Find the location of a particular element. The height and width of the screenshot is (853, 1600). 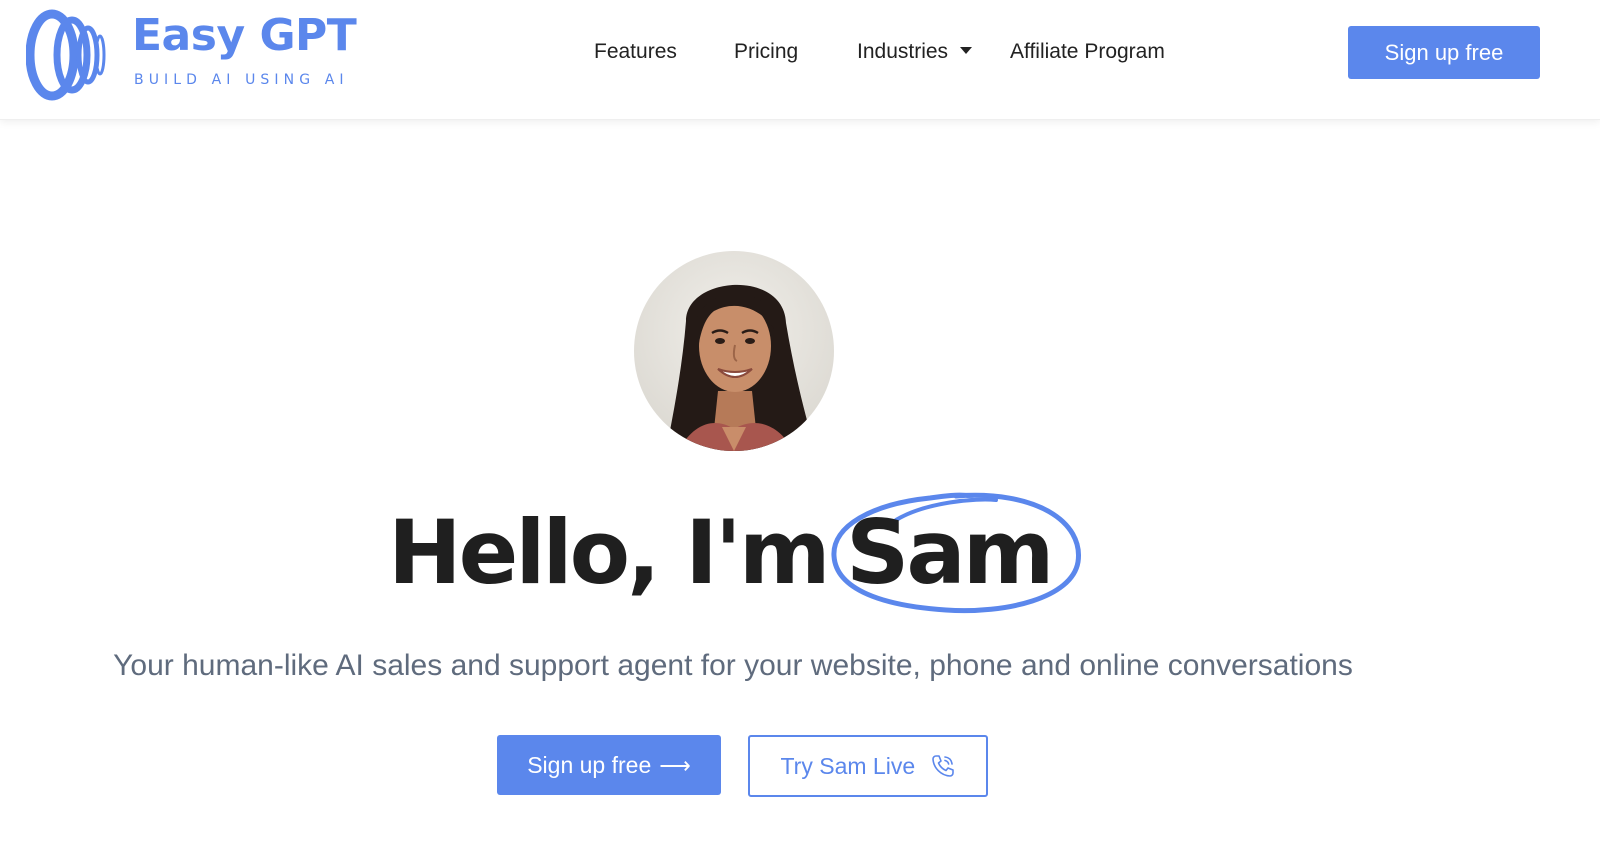

logo-link: Easy GPT BUILD AI USING AI is located at coordinates (191, 54).